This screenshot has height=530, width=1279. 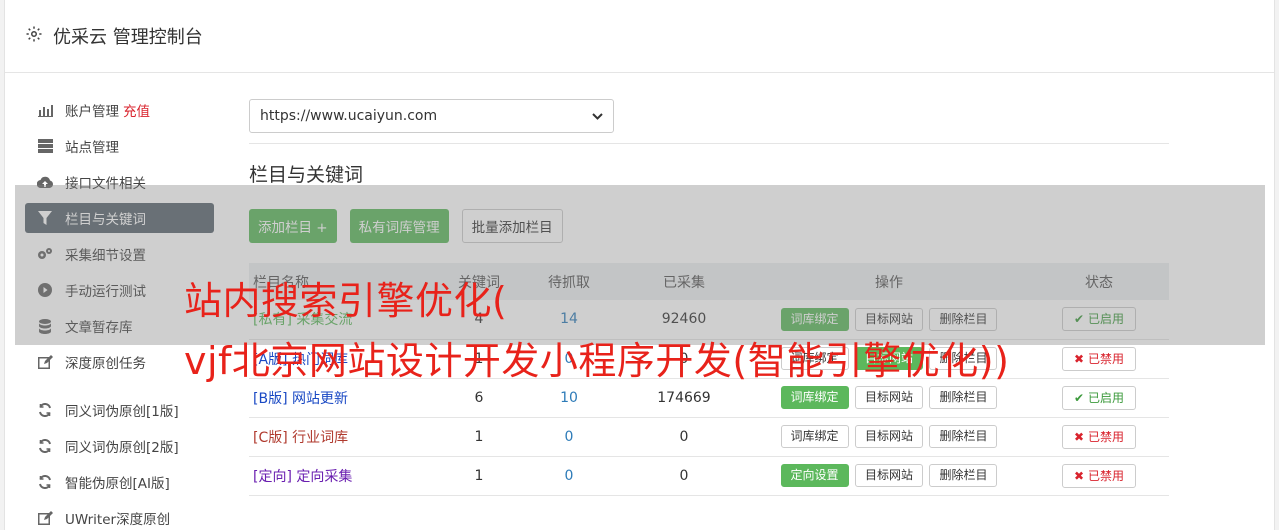 I want to click on sidebar-item-label: UWriter深度原创, so click(x=118, y=520).